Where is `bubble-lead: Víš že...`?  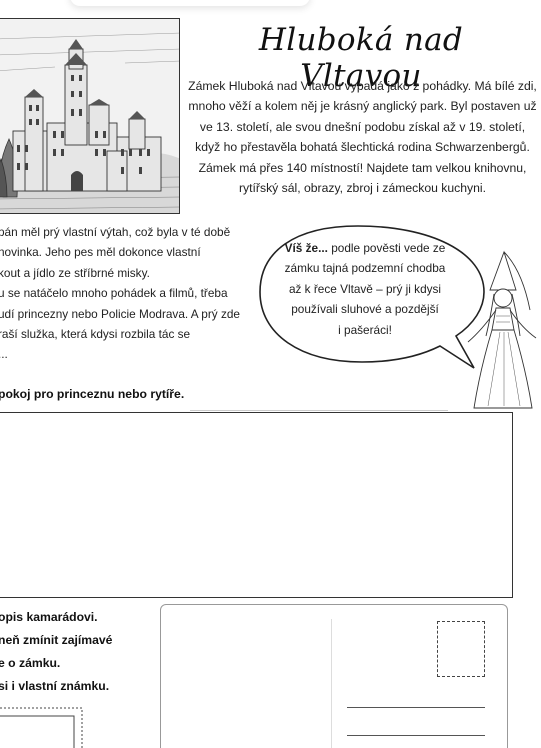 bubble-lead: Víš že... is located at coordinates (306, 248).